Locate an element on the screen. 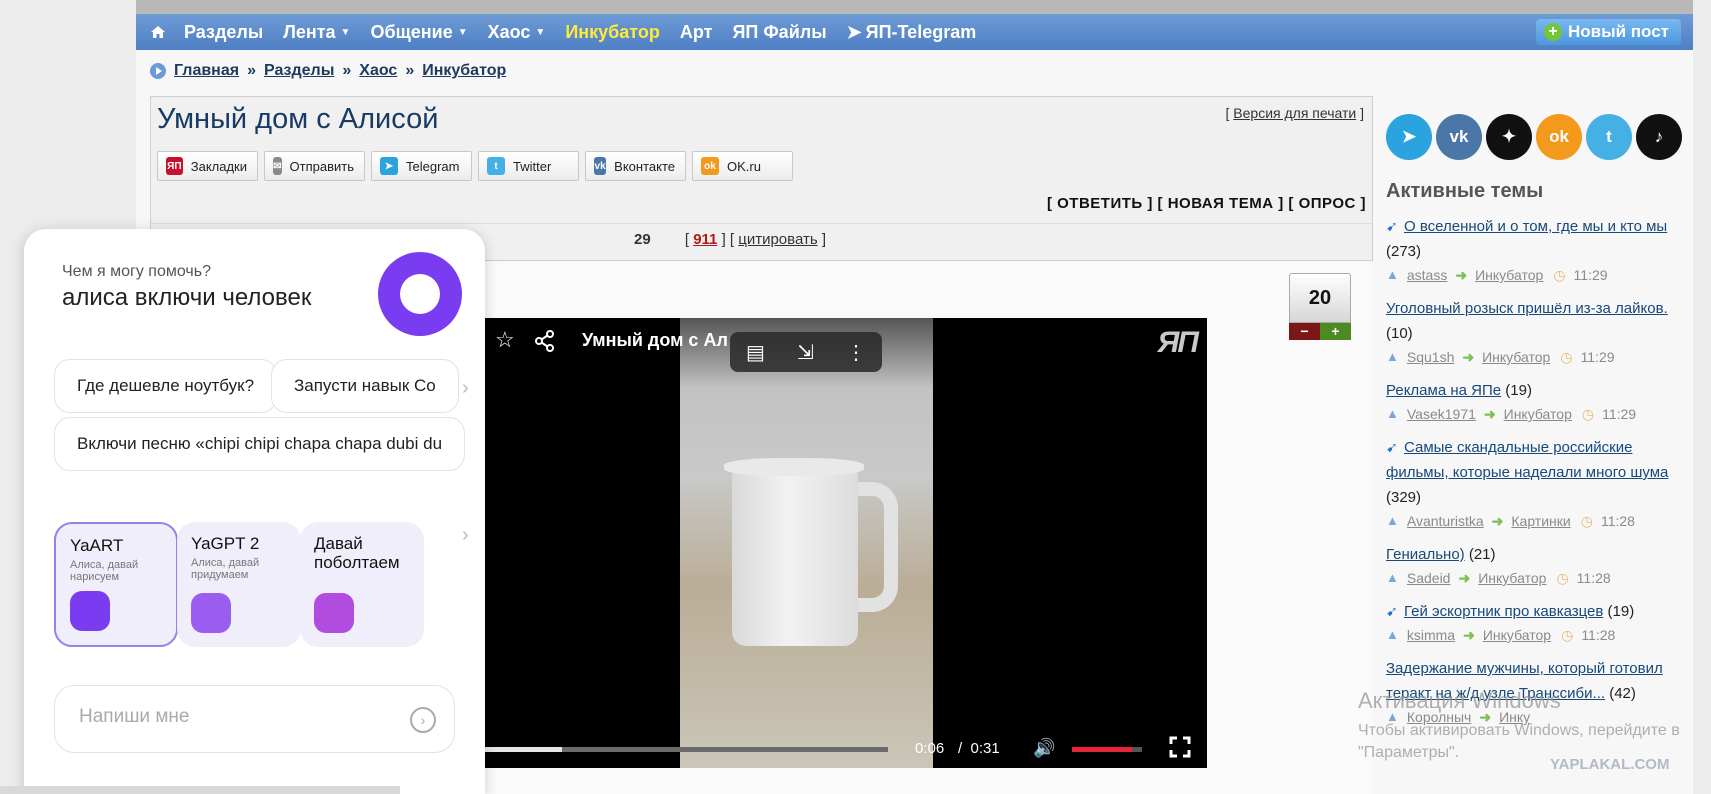 The height and width of the screenshot is (794, 1711). topic-author: Vasek1971 is located at coordinates (1441, 414).